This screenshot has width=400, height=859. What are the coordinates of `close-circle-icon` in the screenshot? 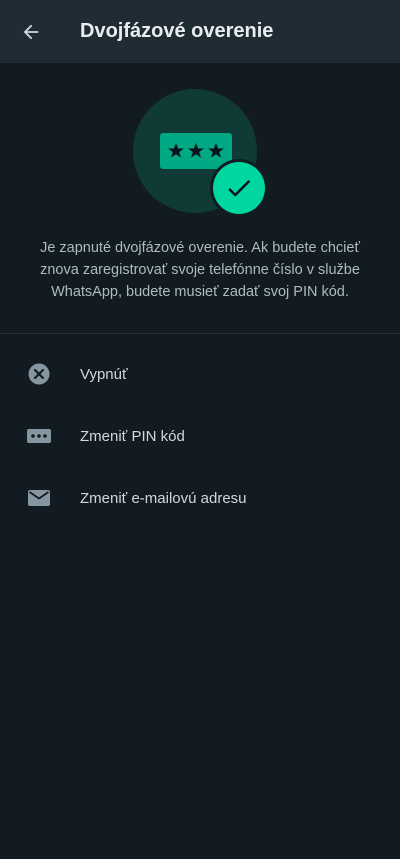 It's located at (40, 374).